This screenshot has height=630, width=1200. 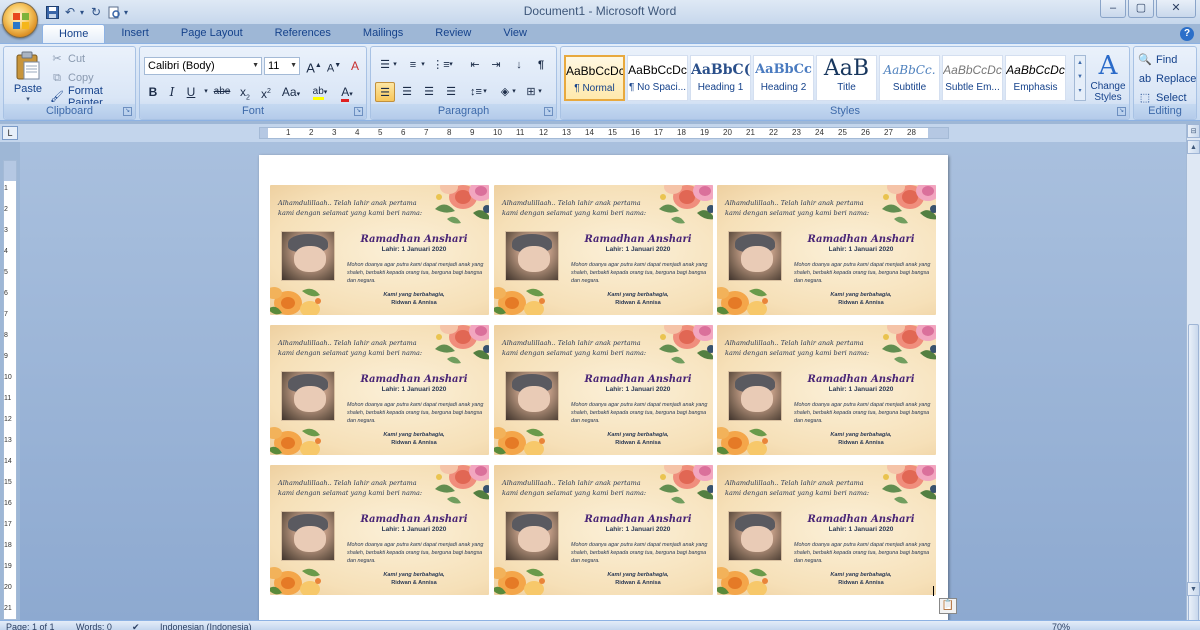 What do you see at coordinates (1193, 589) in the screenshot?
I see `scroll-down-icon: ▼` at bounding box center [1193, 589].